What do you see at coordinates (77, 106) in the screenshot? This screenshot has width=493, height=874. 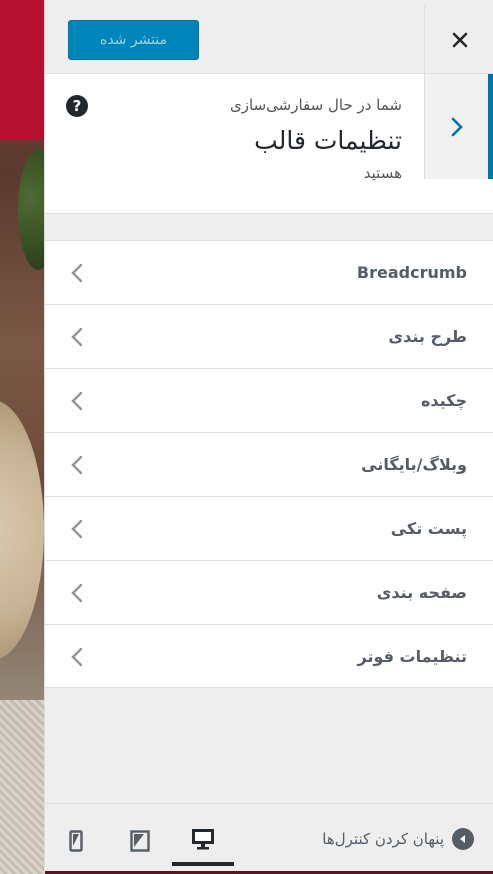 I see `help-icon: ?` at bounding box center [77, 106].